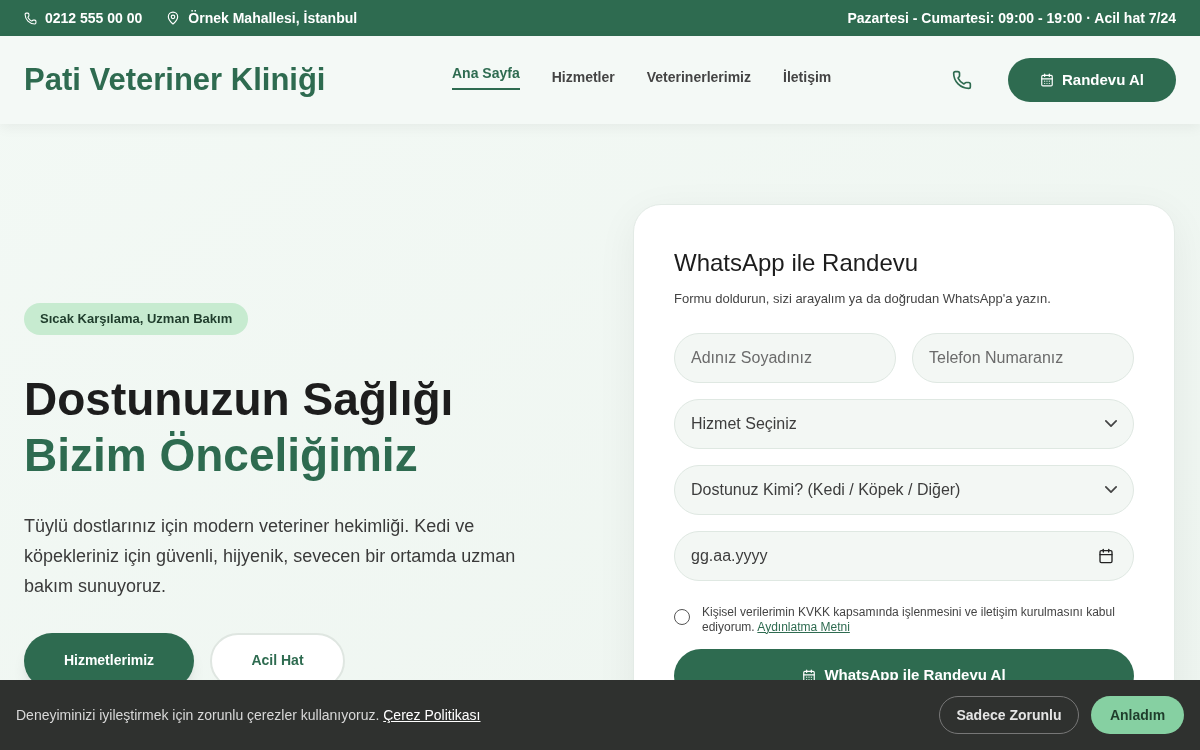 This screenshot has width=1200, height=750. What do you see at coordinates (221, 455) in the screenshot?
I see `hero-title: Bizim Önceliğimiz` at bounding box center [221, 455].